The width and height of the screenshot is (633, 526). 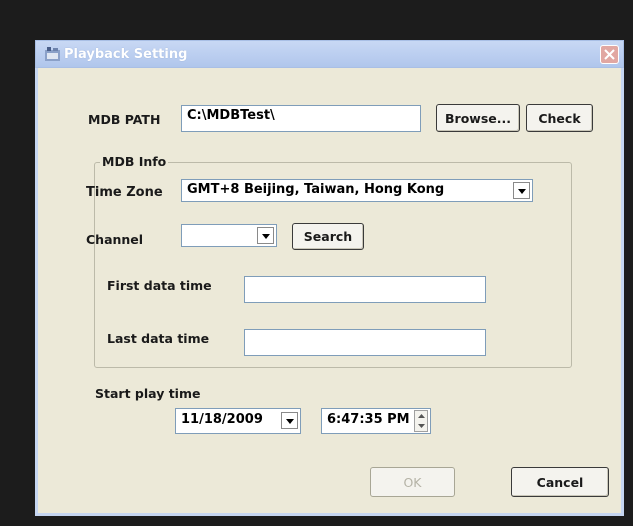 I want to click on title-bar: Playback Setting, so click(x=329, y=54).